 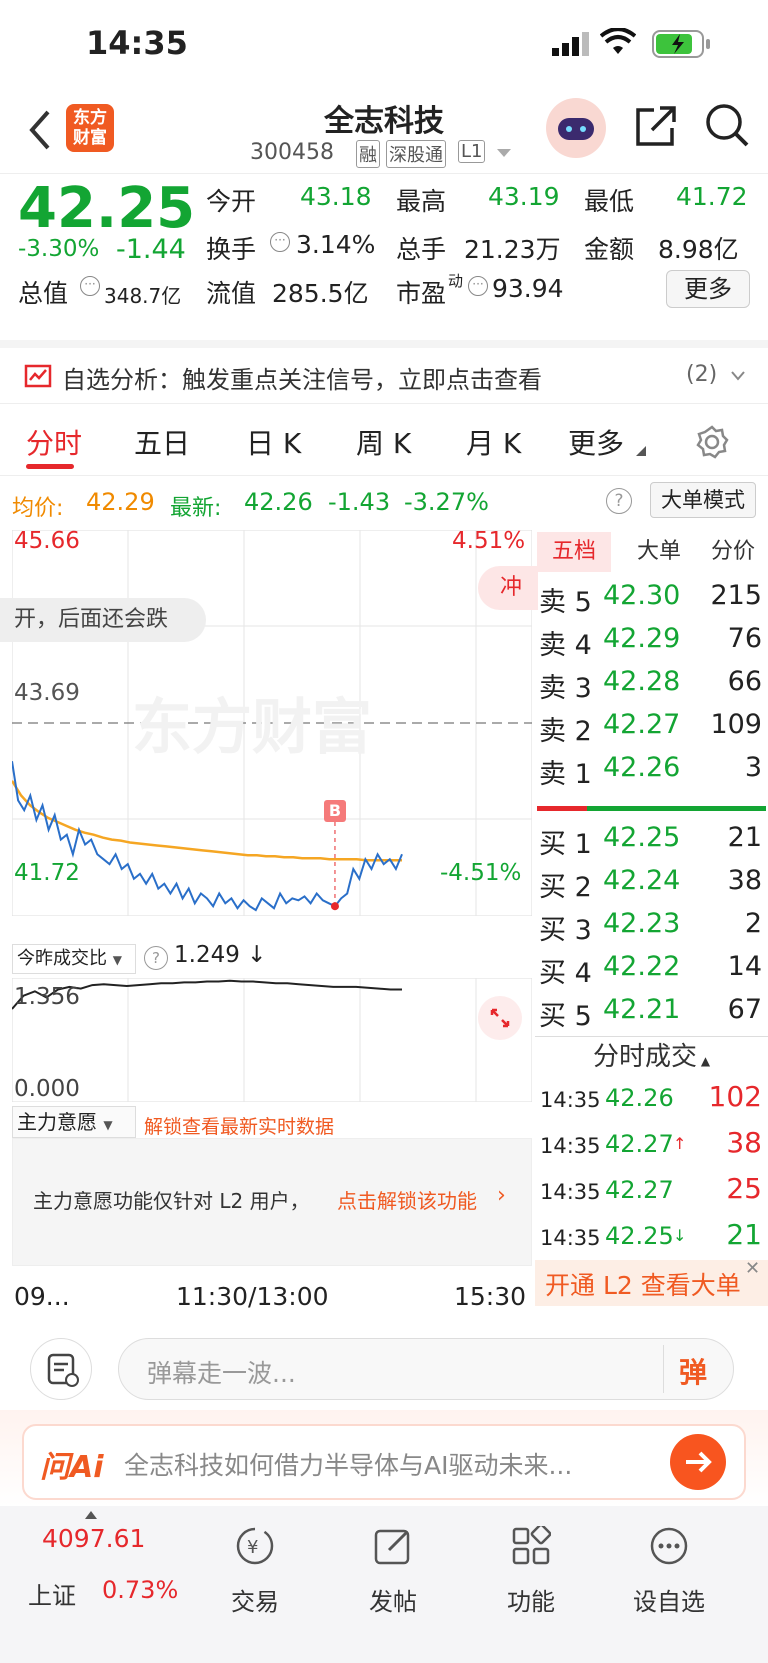 What do you see at coordinates (39, 130) in the screenshot?
I see `back-icon` at bounding box center [39, 130].